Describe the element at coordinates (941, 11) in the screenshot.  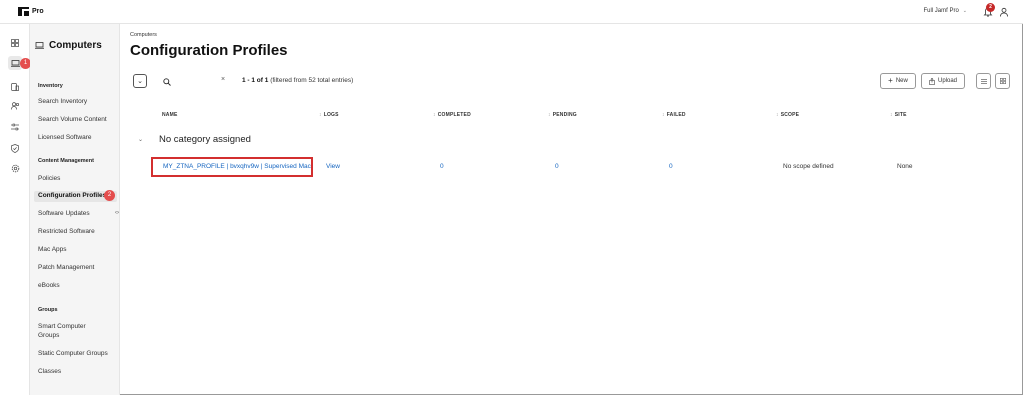
I see `account-name: Full Jamf Pro` at that location.